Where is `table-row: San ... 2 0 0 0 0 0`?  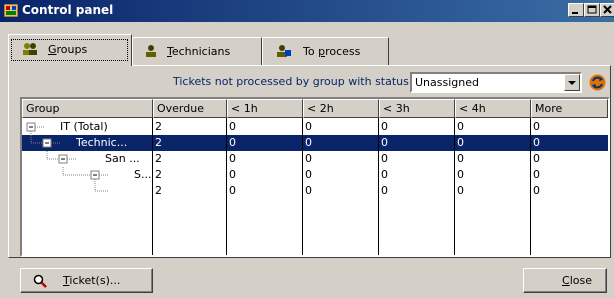
table-row: San ... 2 0 0 0 0 0 is located at coordinates (315, 159).